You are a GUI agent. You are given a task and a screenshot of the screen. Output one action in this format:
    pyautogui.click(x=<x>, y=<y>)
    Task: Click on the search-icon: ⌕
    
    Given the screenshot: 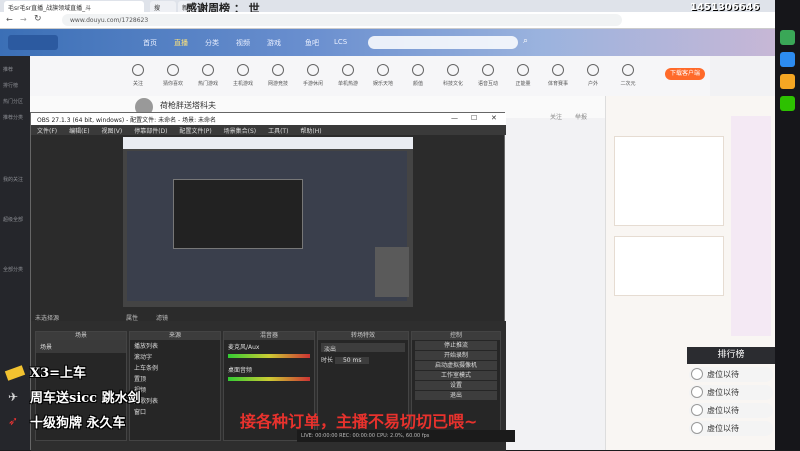 What is the action you would take?
    pyautogui.click(x=525, y=41)
    